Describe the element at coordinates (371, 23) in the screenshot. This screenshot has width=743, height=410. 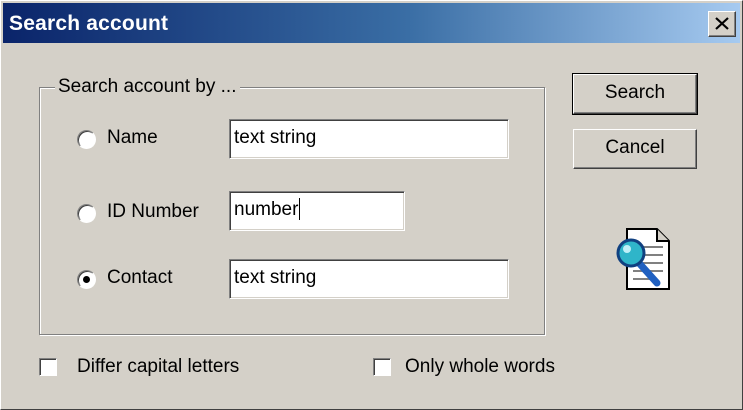
I see `title-bar: Search account` at that location.